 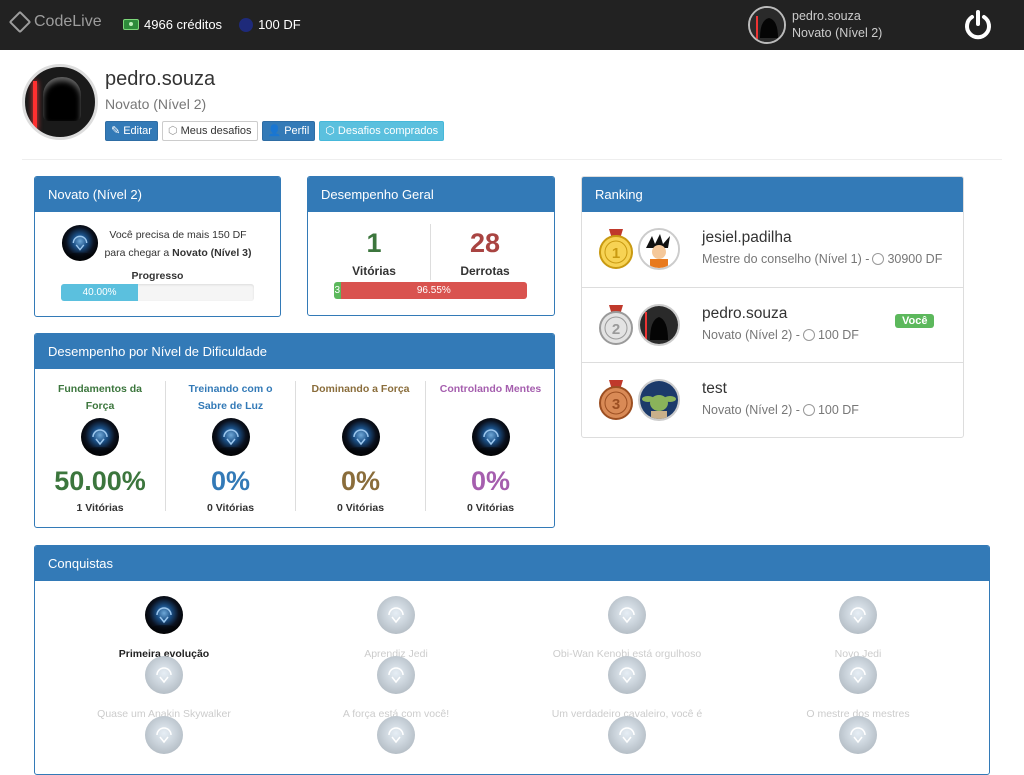 I want to click on difficulty-column: Dominando a Força 0% 0 Vitórias, so click(x=360, y=447).